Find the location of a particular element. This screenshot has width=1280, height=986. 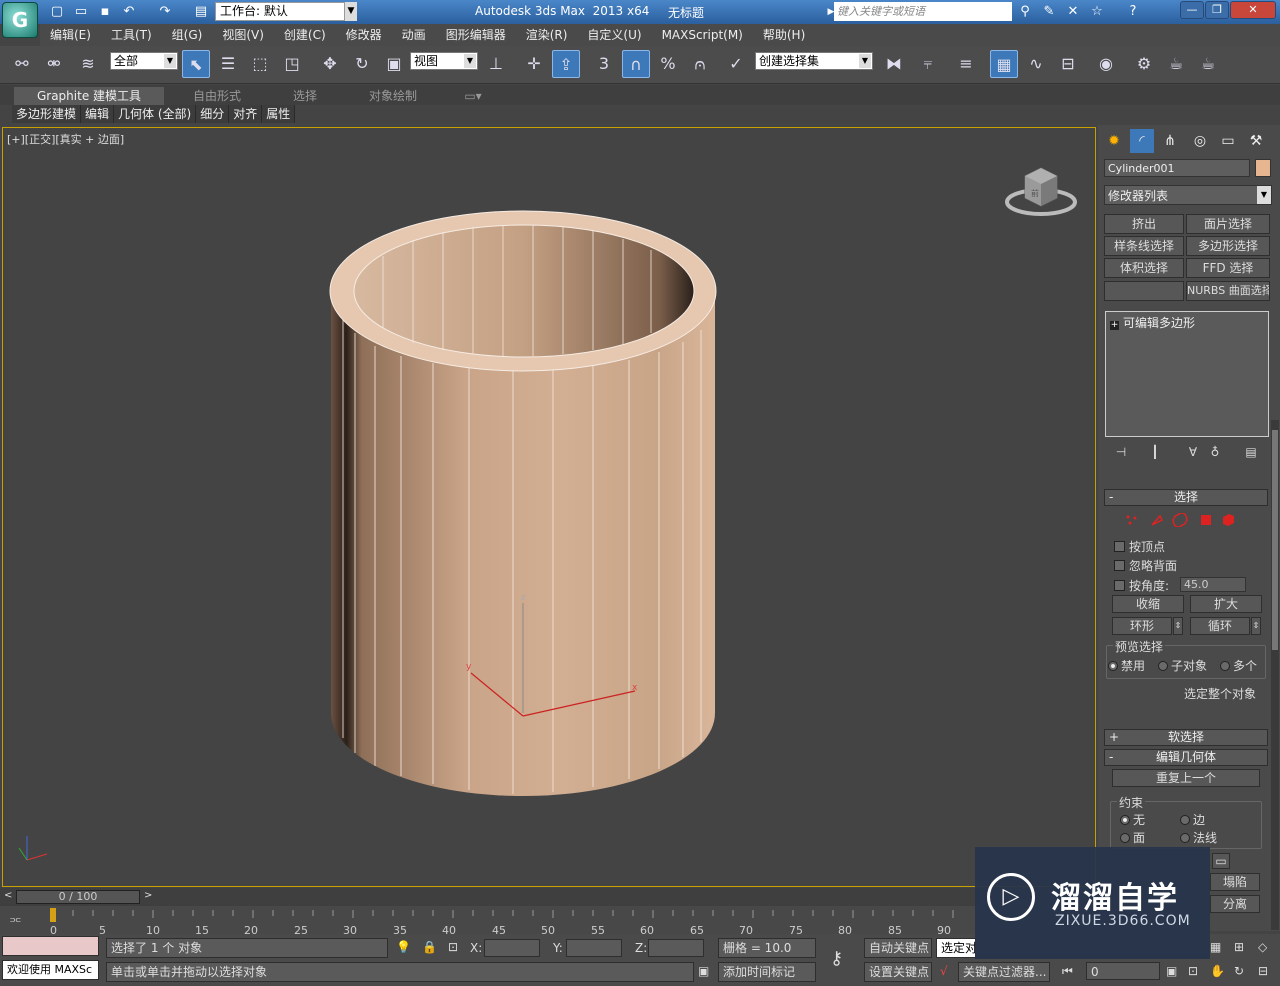

subtab-polygon-modeling: 多边形建模 is located at coordinates (47, 114).